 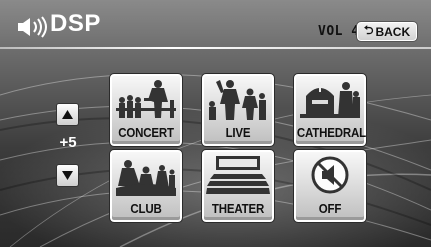 I want to click on preset-cathedral-button: CATHEDRAL, so click(x=330, y=110).